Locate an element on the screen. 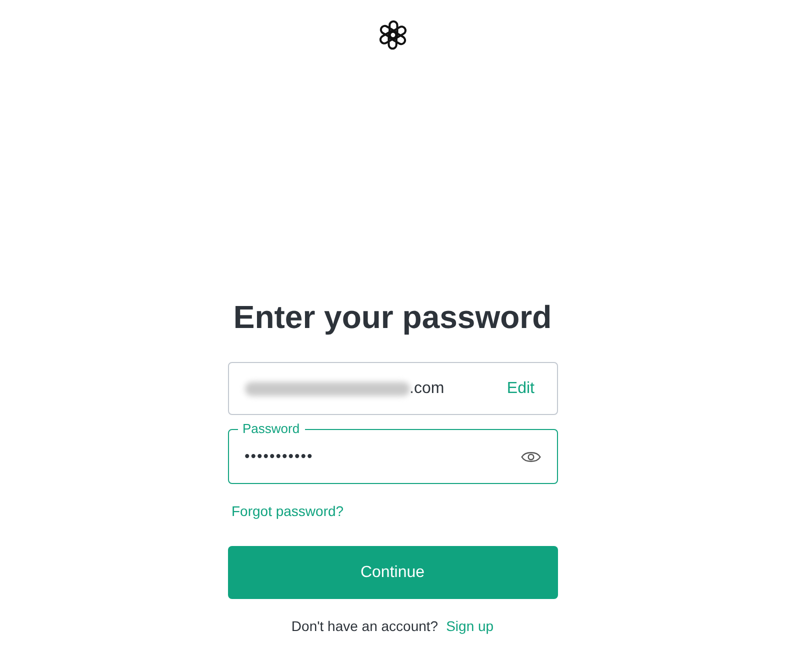 Image resolution: width=785 pixels, height=655 pixels. forgot-password-link: Forgot password? is located at coordinates (288, 511).